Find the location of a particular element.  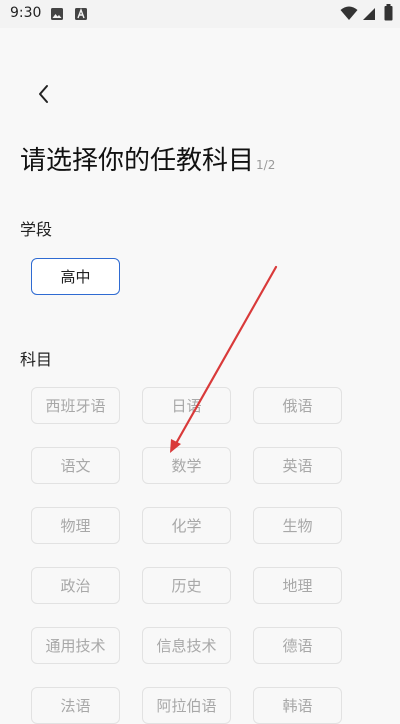

signal-icon is located at coordinates (369, 14).